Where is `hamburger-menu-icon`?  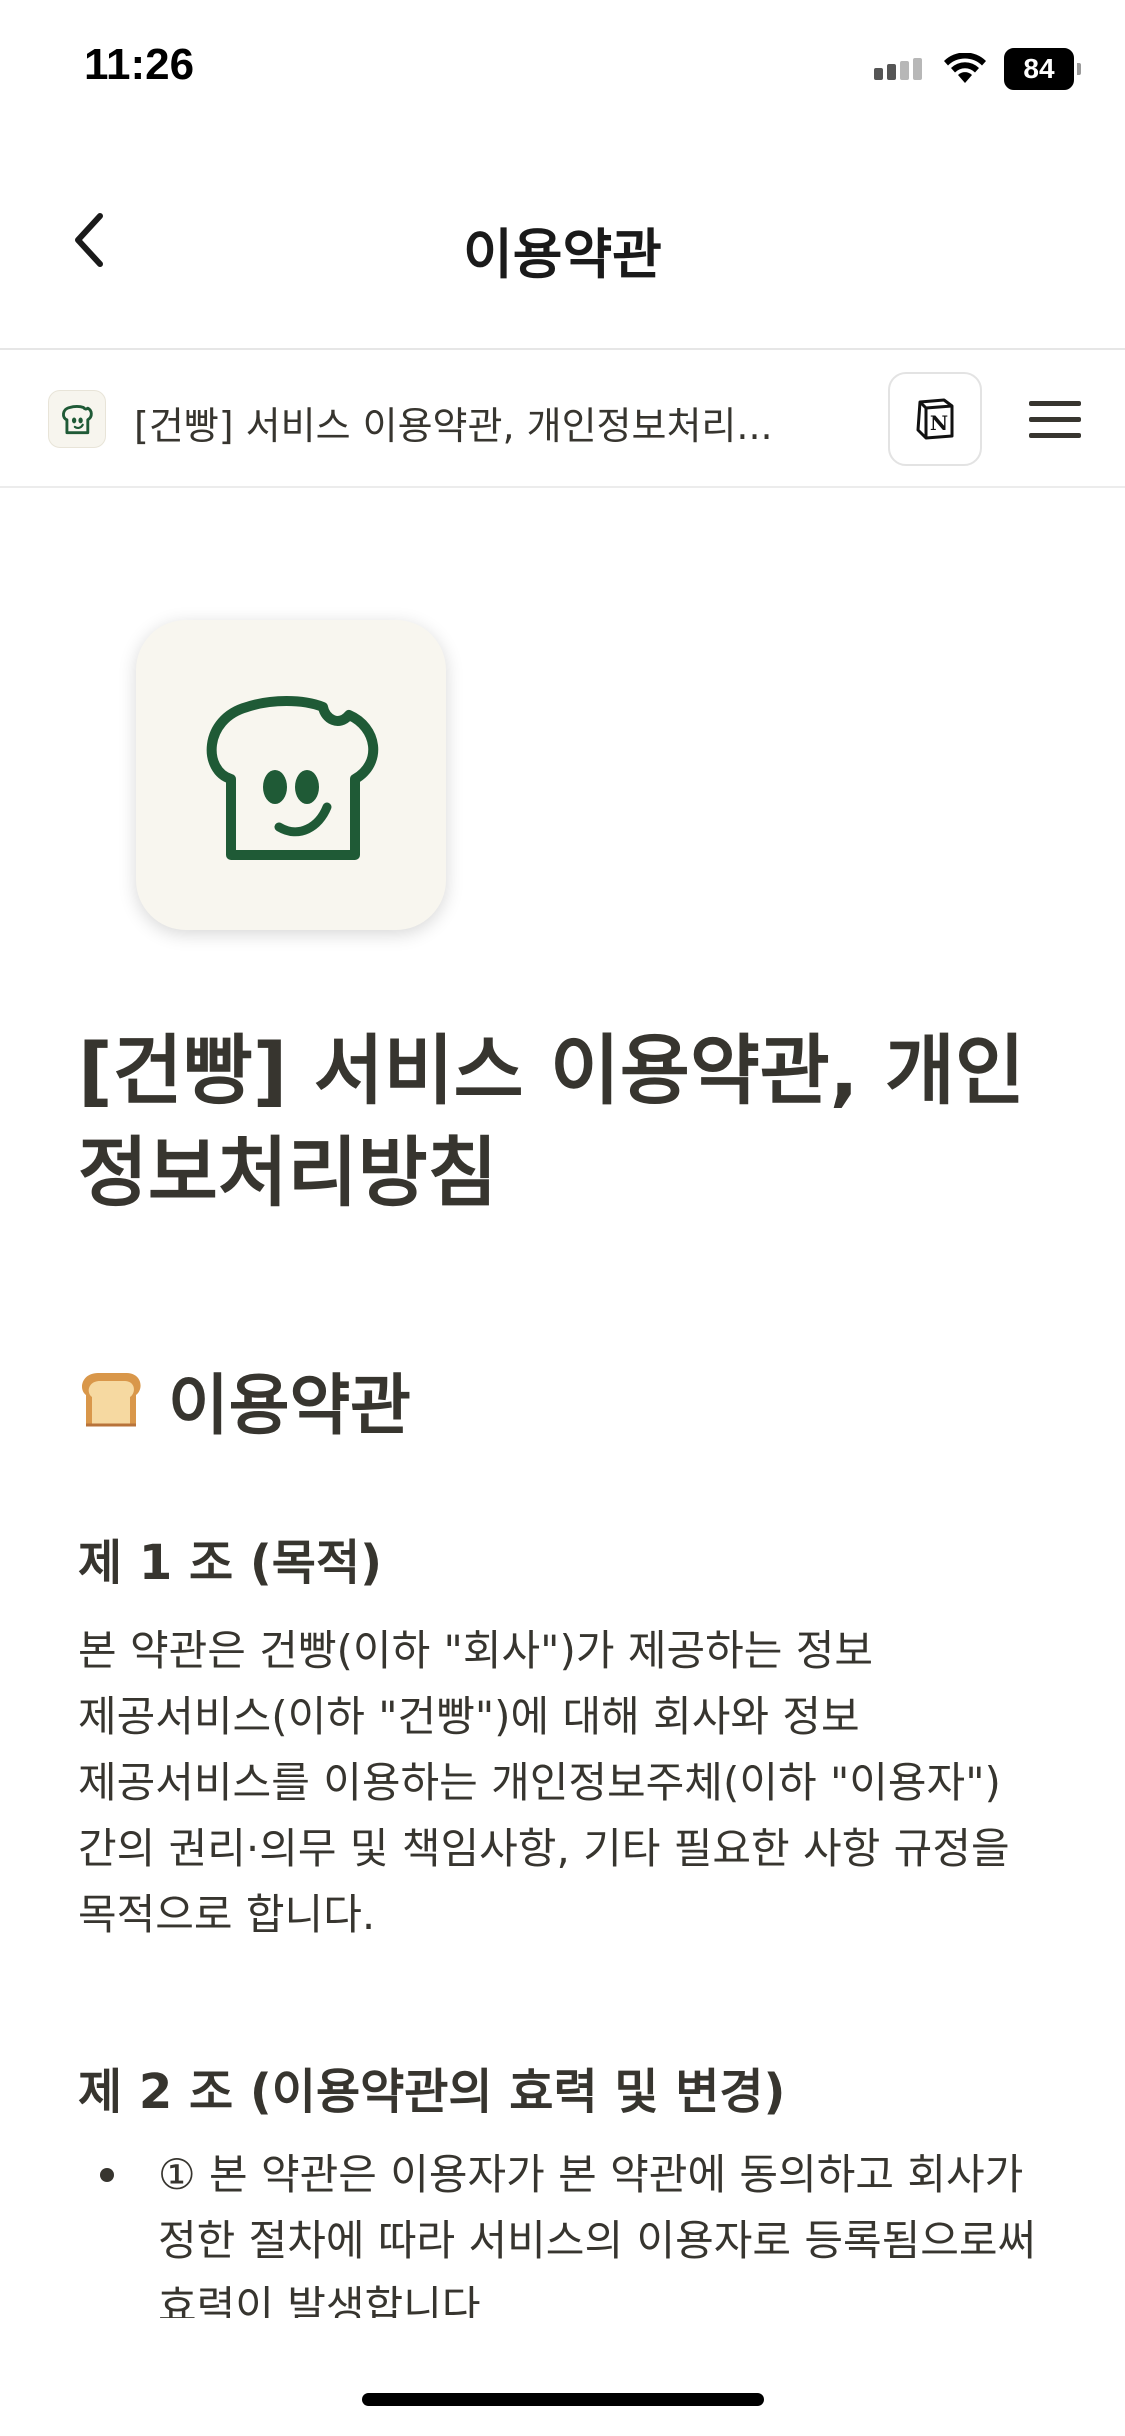
hamburger-menu-icon is located at coordinates (1055, 403).